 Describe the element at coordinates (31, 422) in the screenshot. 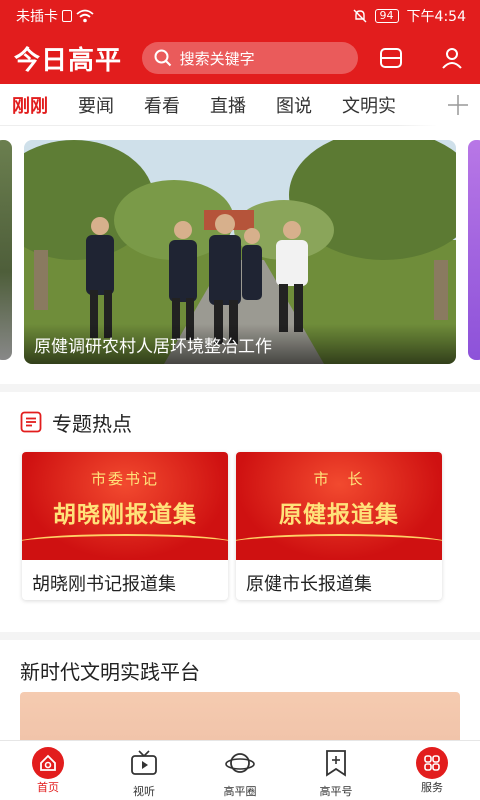

I see `list-doc-icon` at that location.